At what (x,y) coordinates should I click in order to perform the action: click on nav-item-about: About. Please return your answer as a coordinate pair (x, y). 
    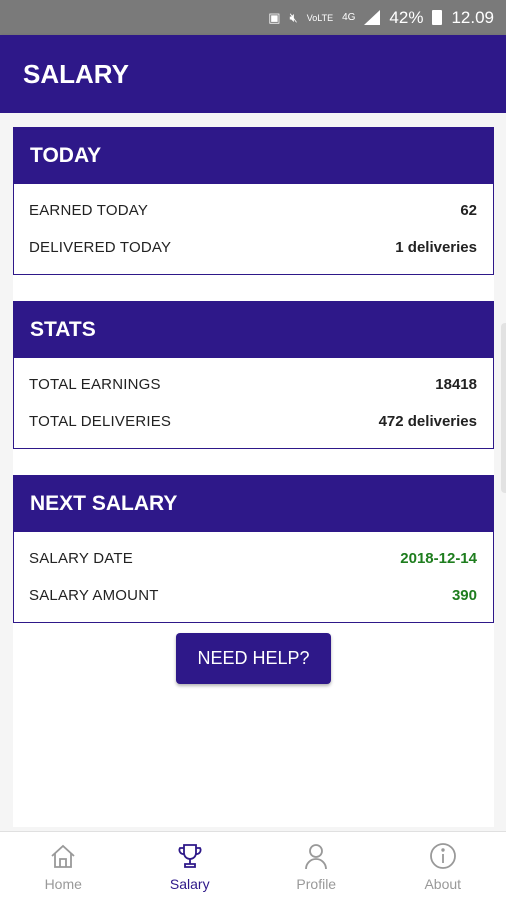
    Looking at the image, I should click on (443, 866).